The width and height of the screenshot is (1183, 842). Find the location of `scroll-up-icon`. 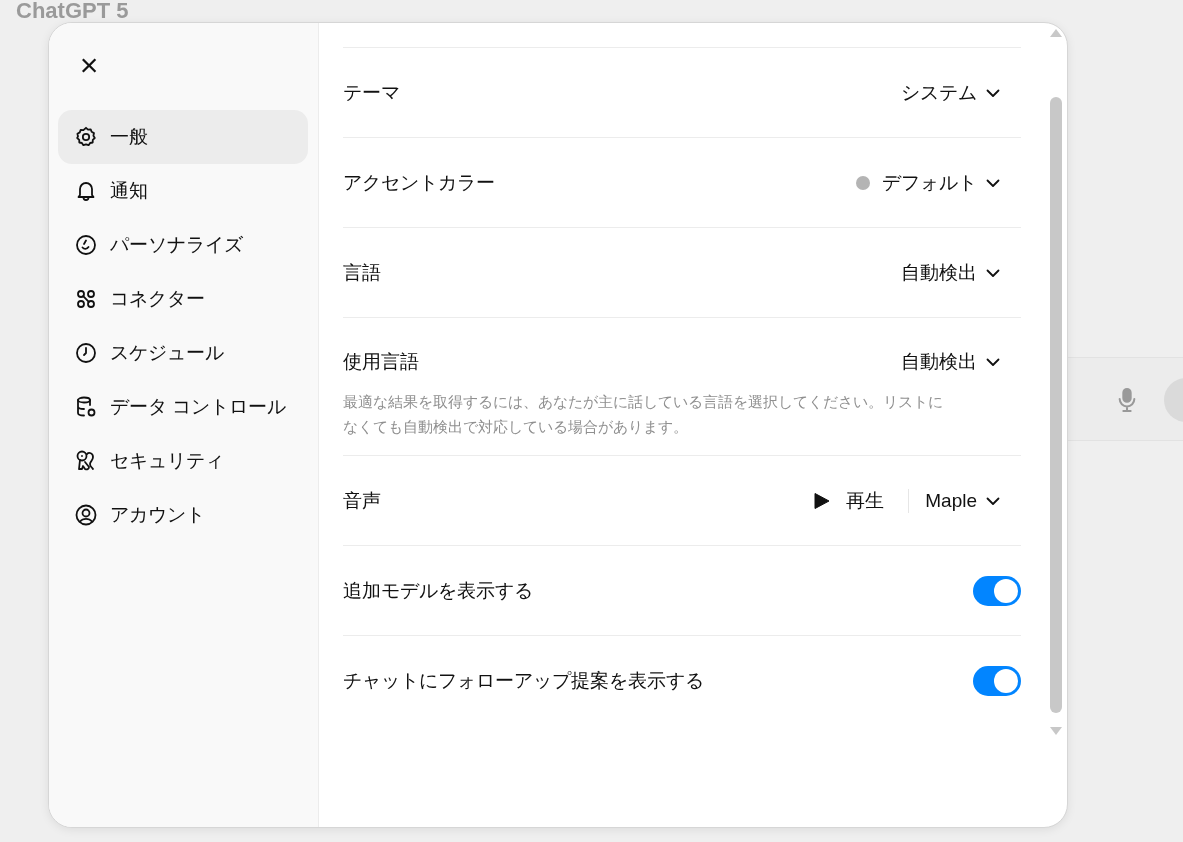

scroll-up-icon is located at coordinates (1056, 33).